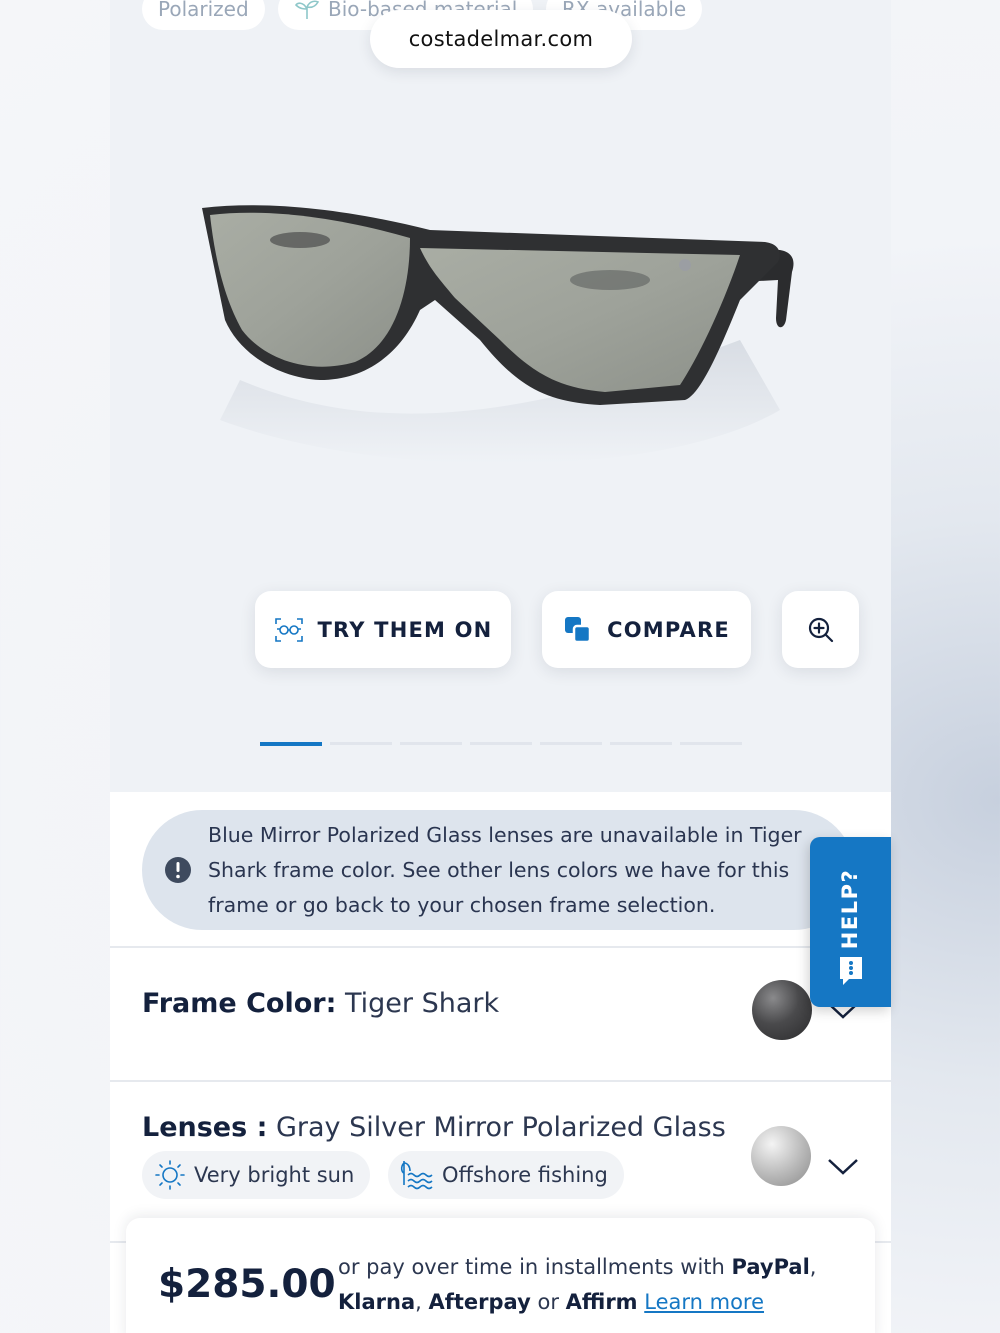 This screenshot has width=1000, height=1333. What do you see at coordinates (781, 1156) in the screenshot?
I see `lens-color-swatch` at bounding box center [781, 1156].